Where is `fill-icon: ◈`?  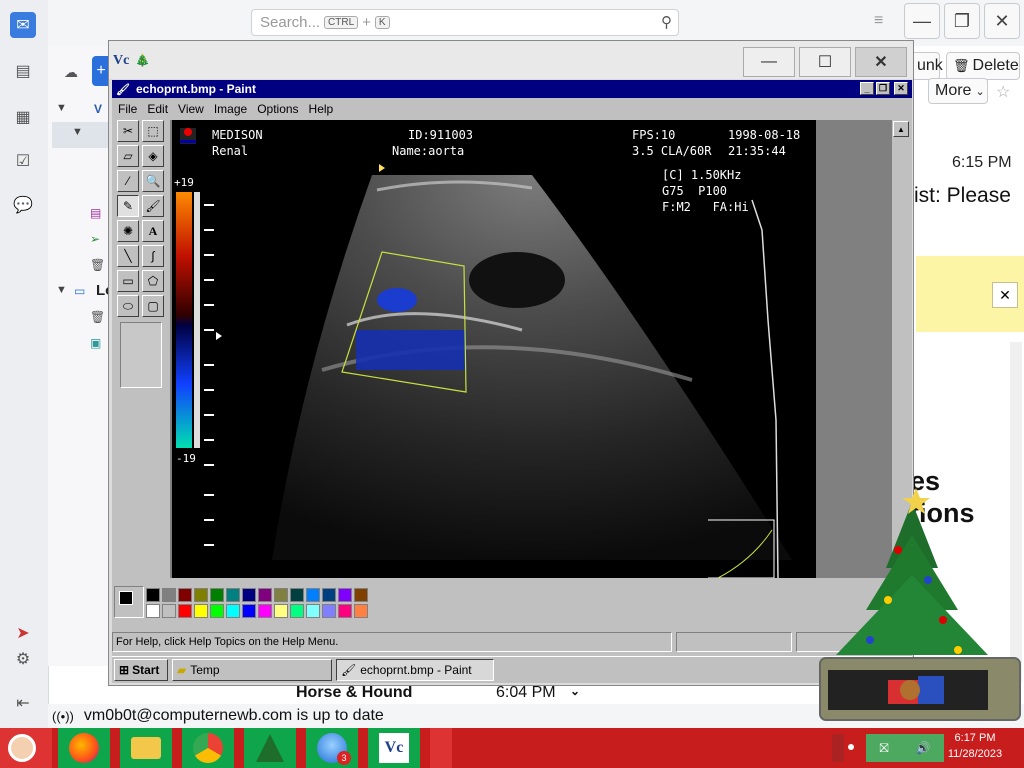 fill-icon: ◈ is located at coordinates (153, 156).